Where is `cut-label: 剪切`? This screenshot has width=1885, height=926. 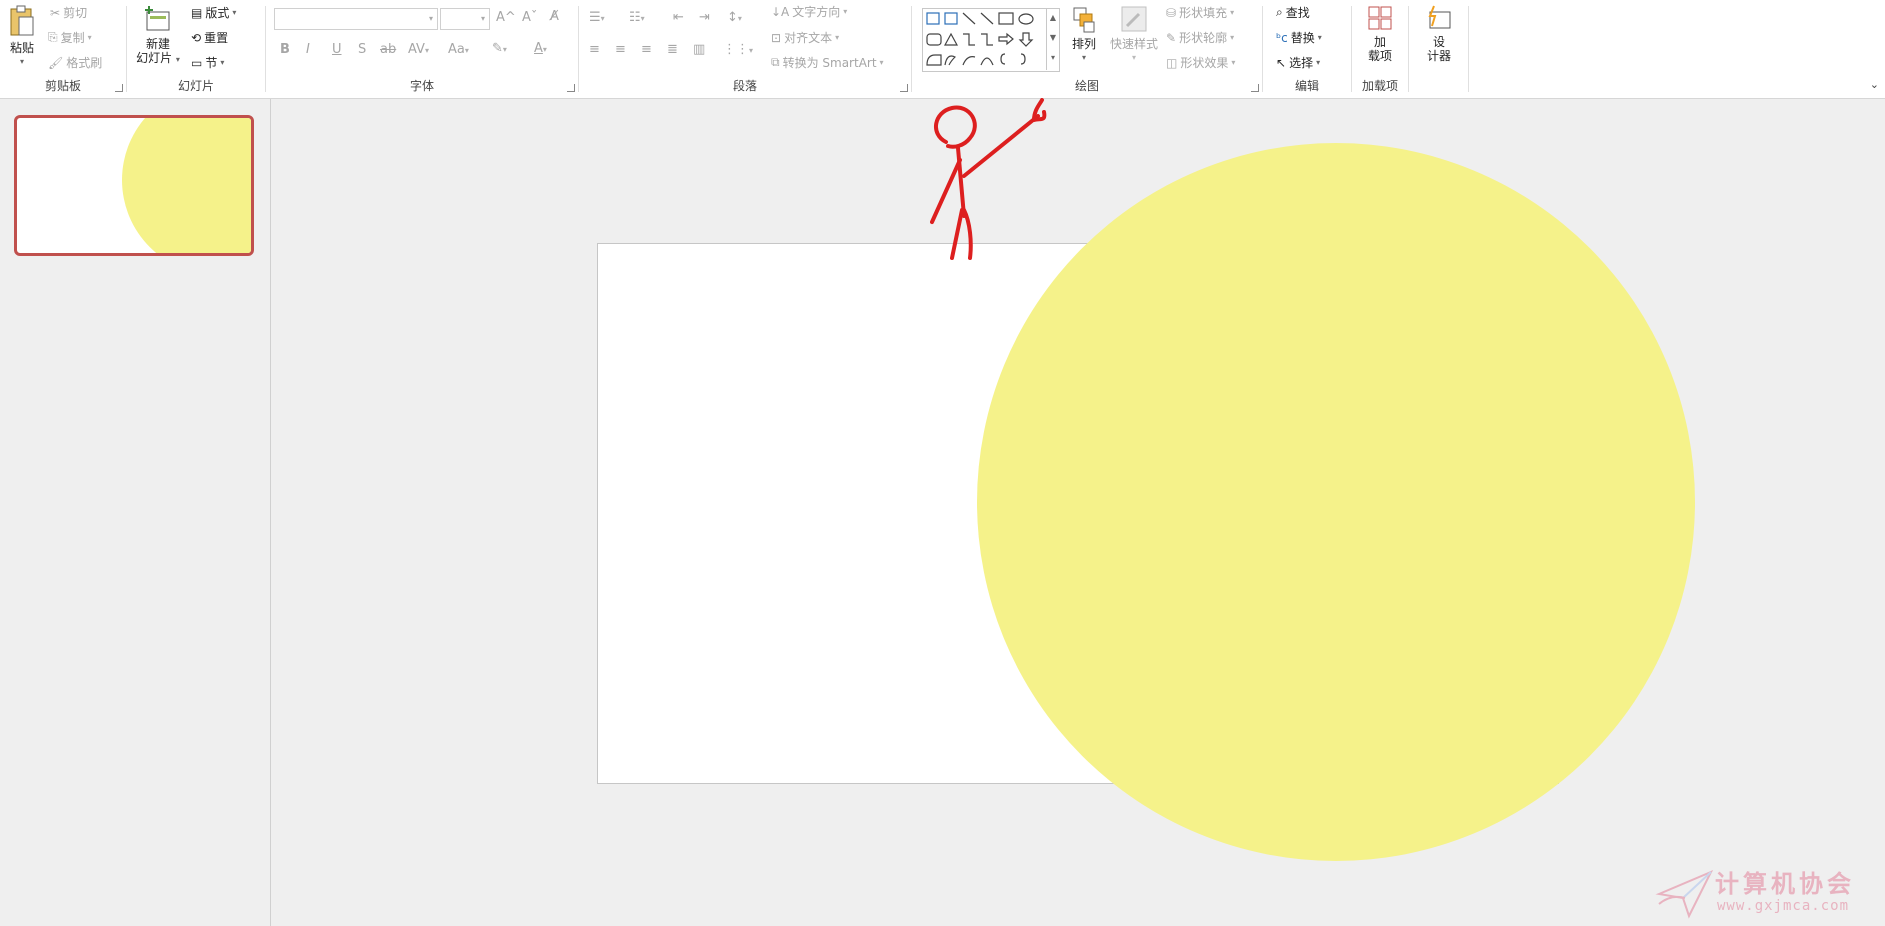 cut-label: 剪切 is located at coordinates (75, 13).